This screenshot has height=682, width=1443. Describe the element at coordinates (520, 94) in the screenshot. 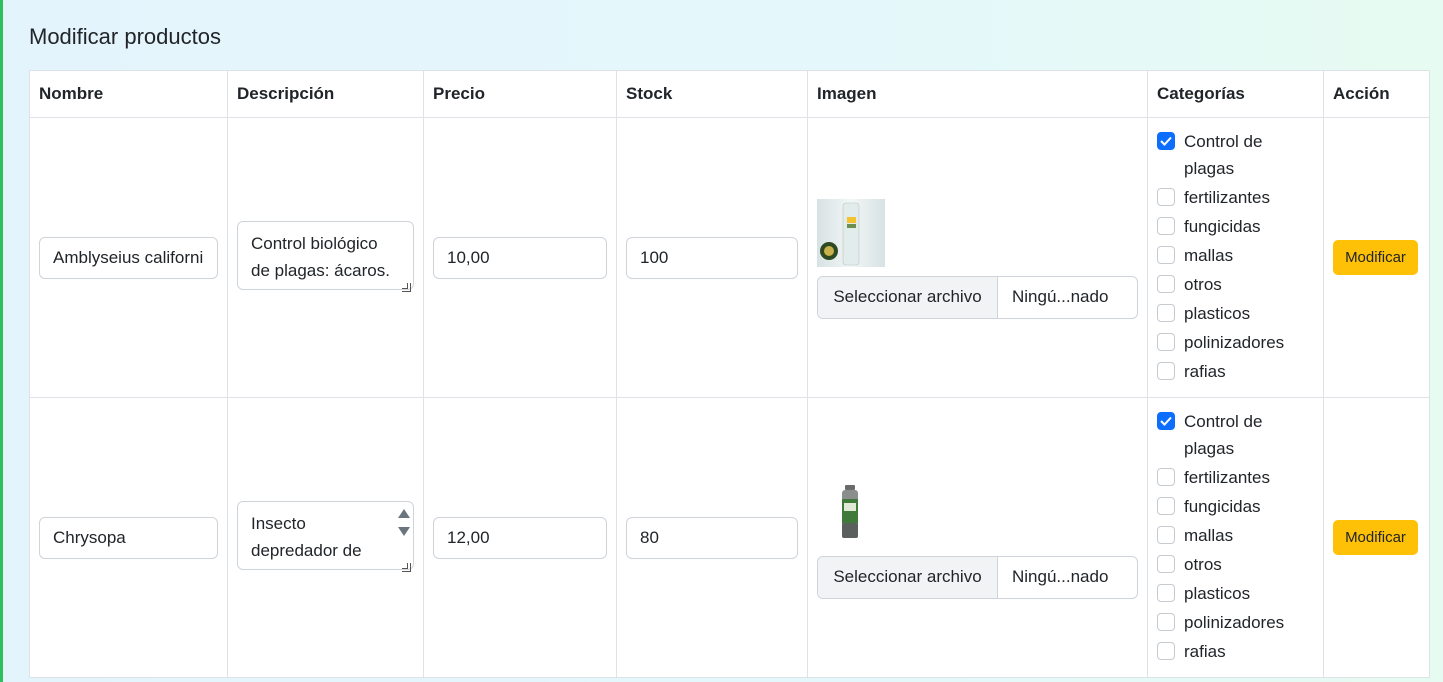

I see `column-header-precio: Precio` at that location.